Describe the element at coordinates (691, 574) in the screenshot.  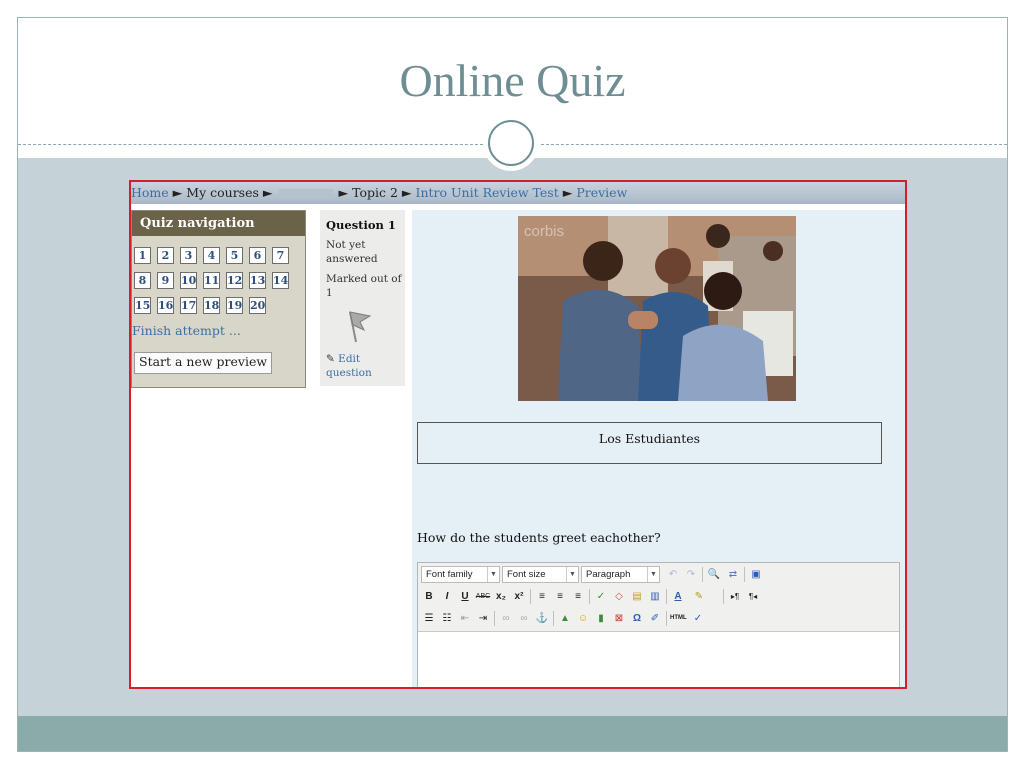
I see `redo-icon: ↷` at that location.